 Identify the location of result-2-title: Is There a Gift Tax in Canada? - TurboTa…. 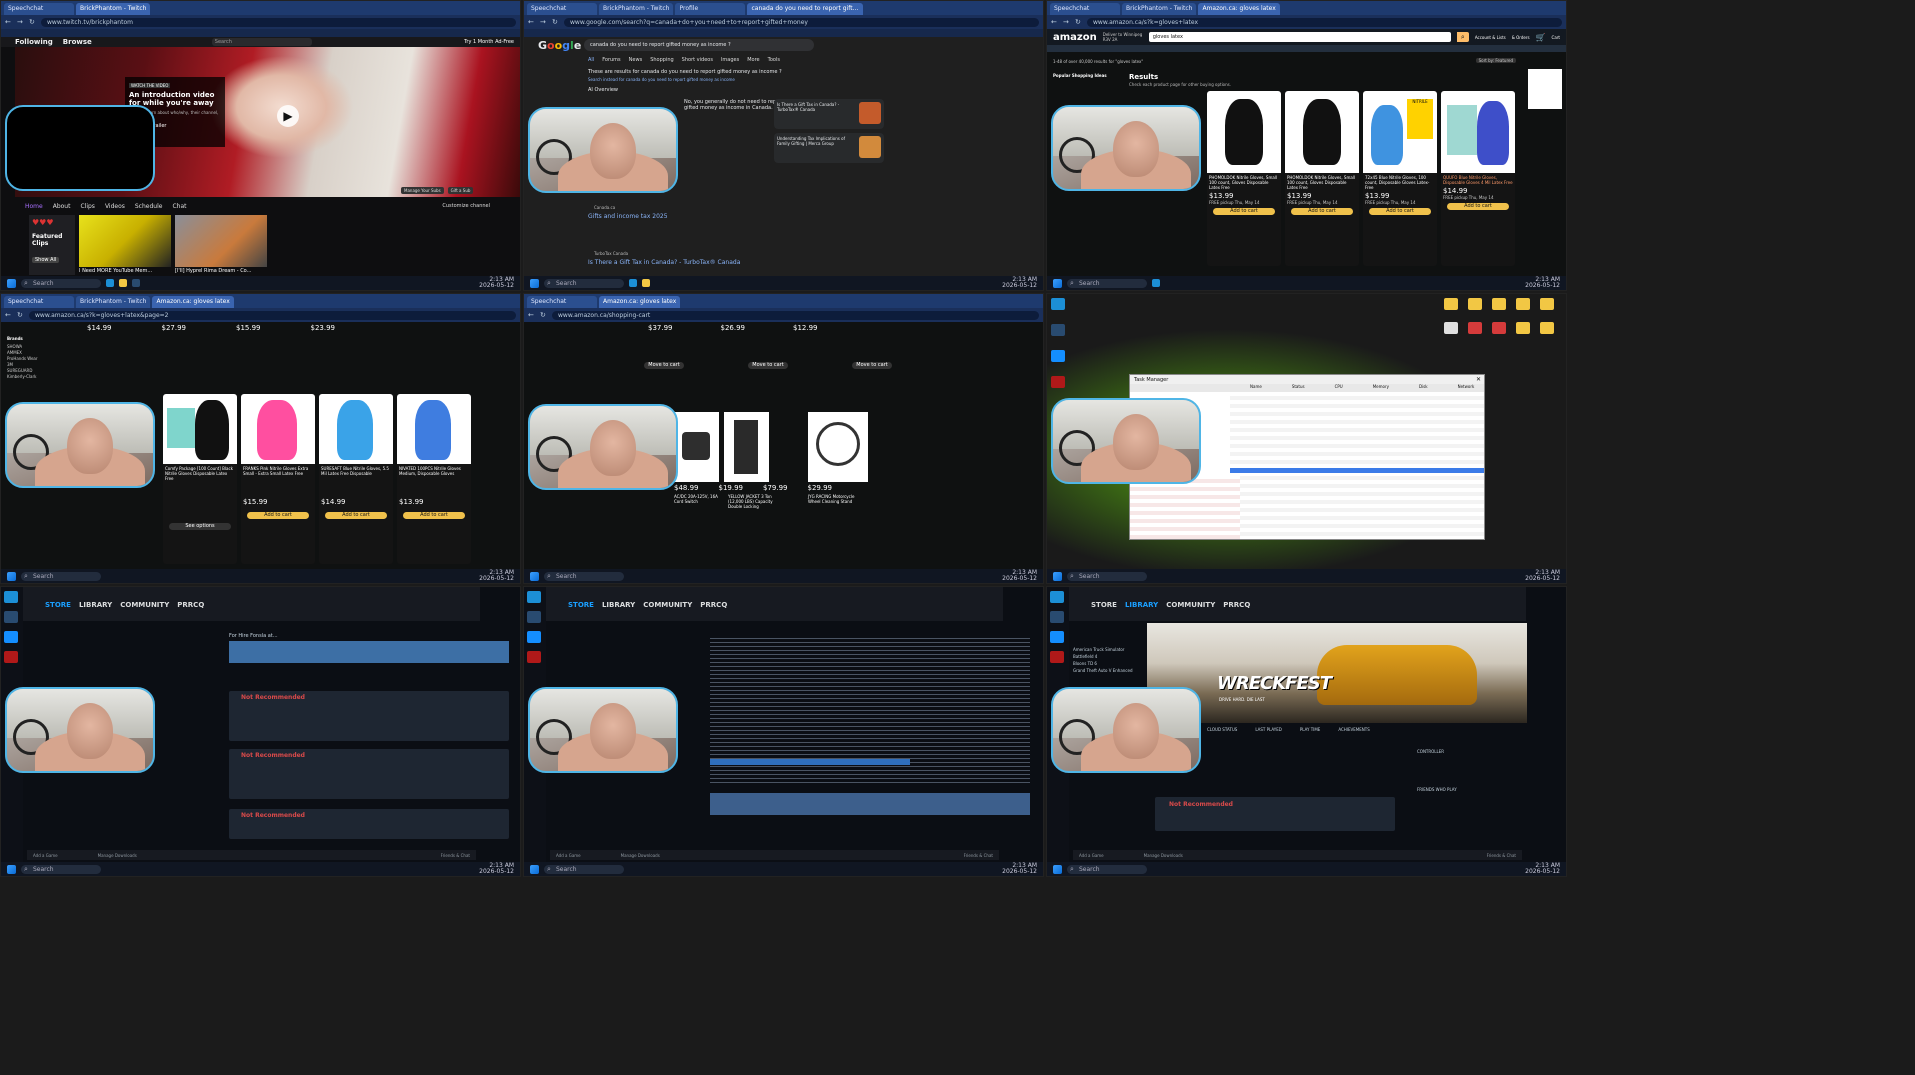
(664, 262).